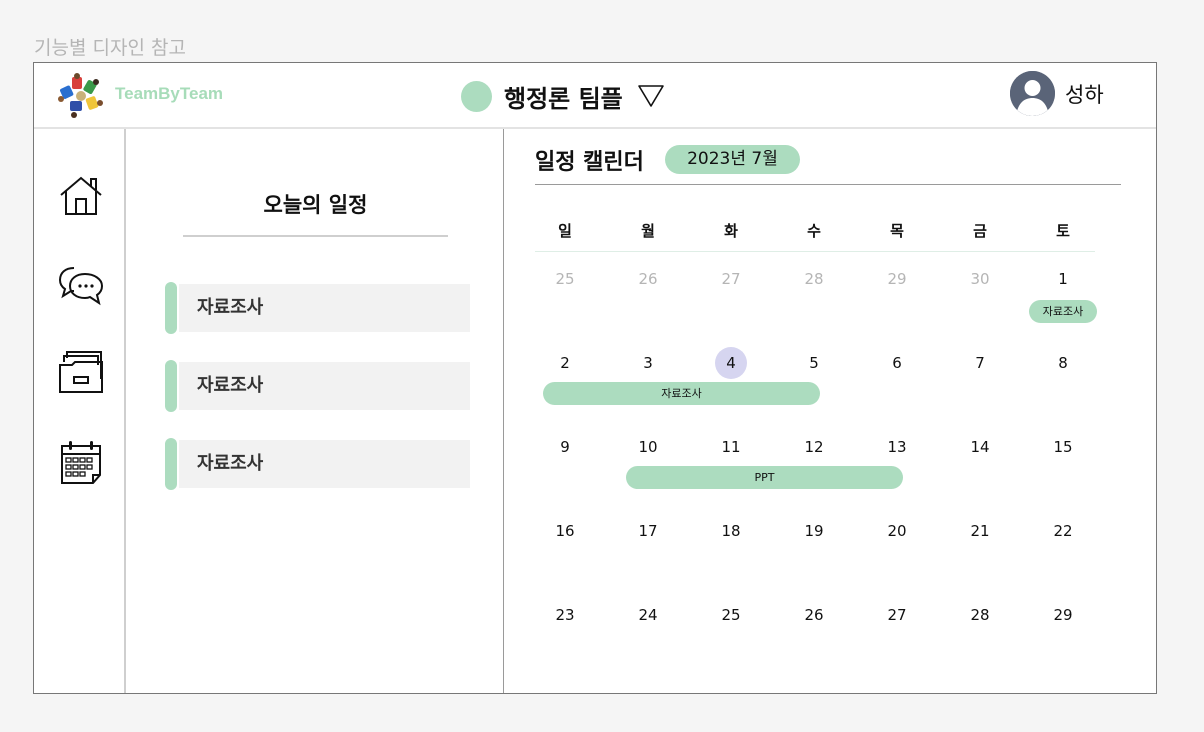 This screenshot has width=1204, height=732. What do you see at coordinates (1063, 231) in the screenshot?
I see `weekday-header: 토` at bounding box center [1063, 231].